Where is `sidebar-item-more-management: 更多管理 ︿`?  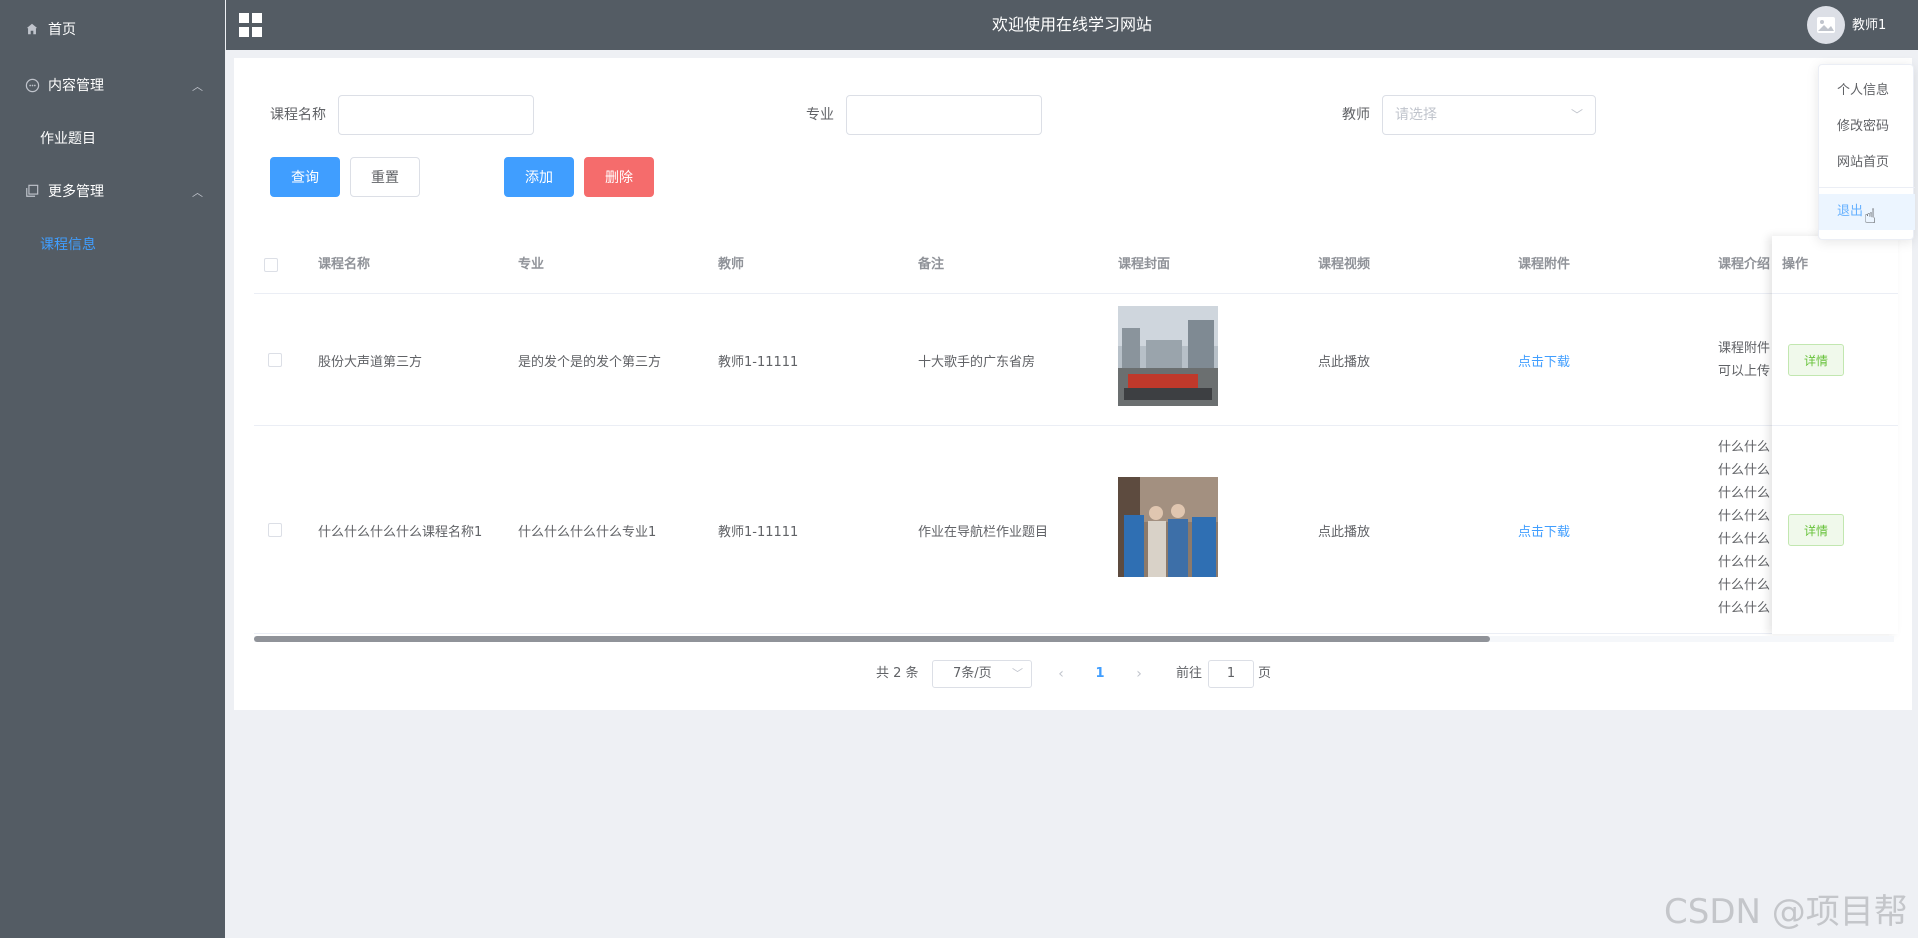
sidebar-item-more-management: 更多管理 ︿ is located at coordinates (112, 191).